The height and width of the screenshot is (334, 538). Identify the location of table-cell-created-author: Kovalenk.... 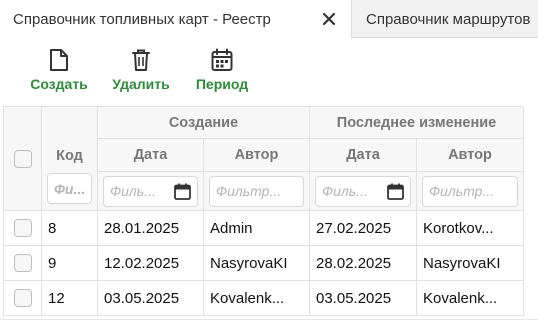
(257, 298).